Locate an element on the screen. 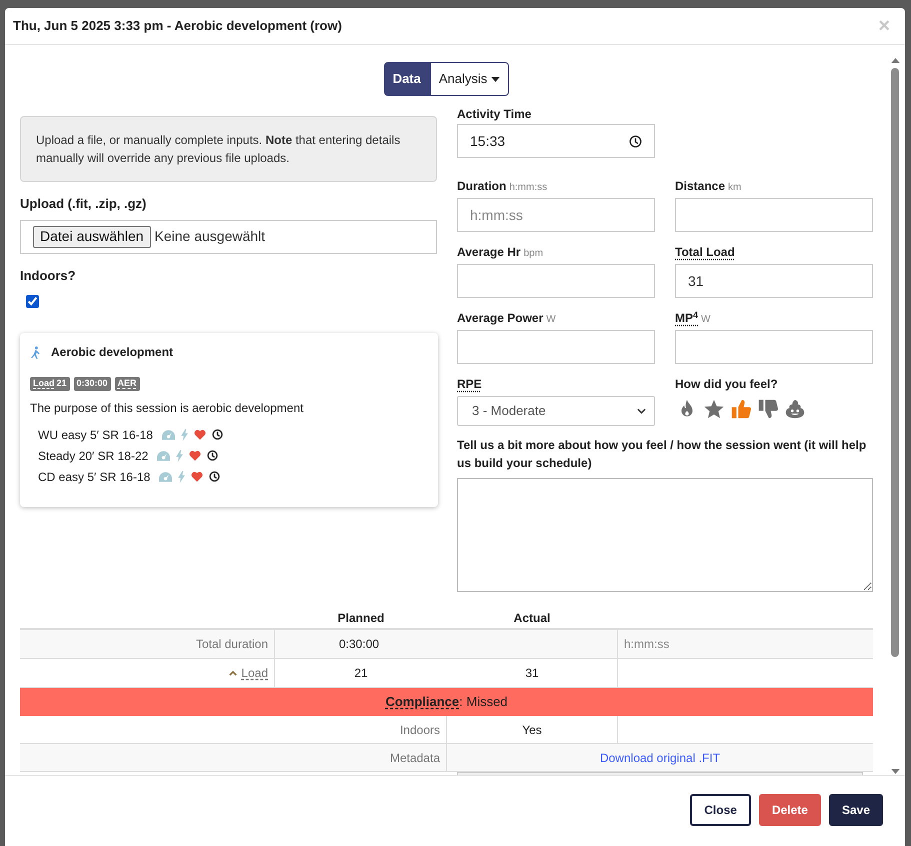  session-title: Aerobic development is located at coordinates (112, 352).